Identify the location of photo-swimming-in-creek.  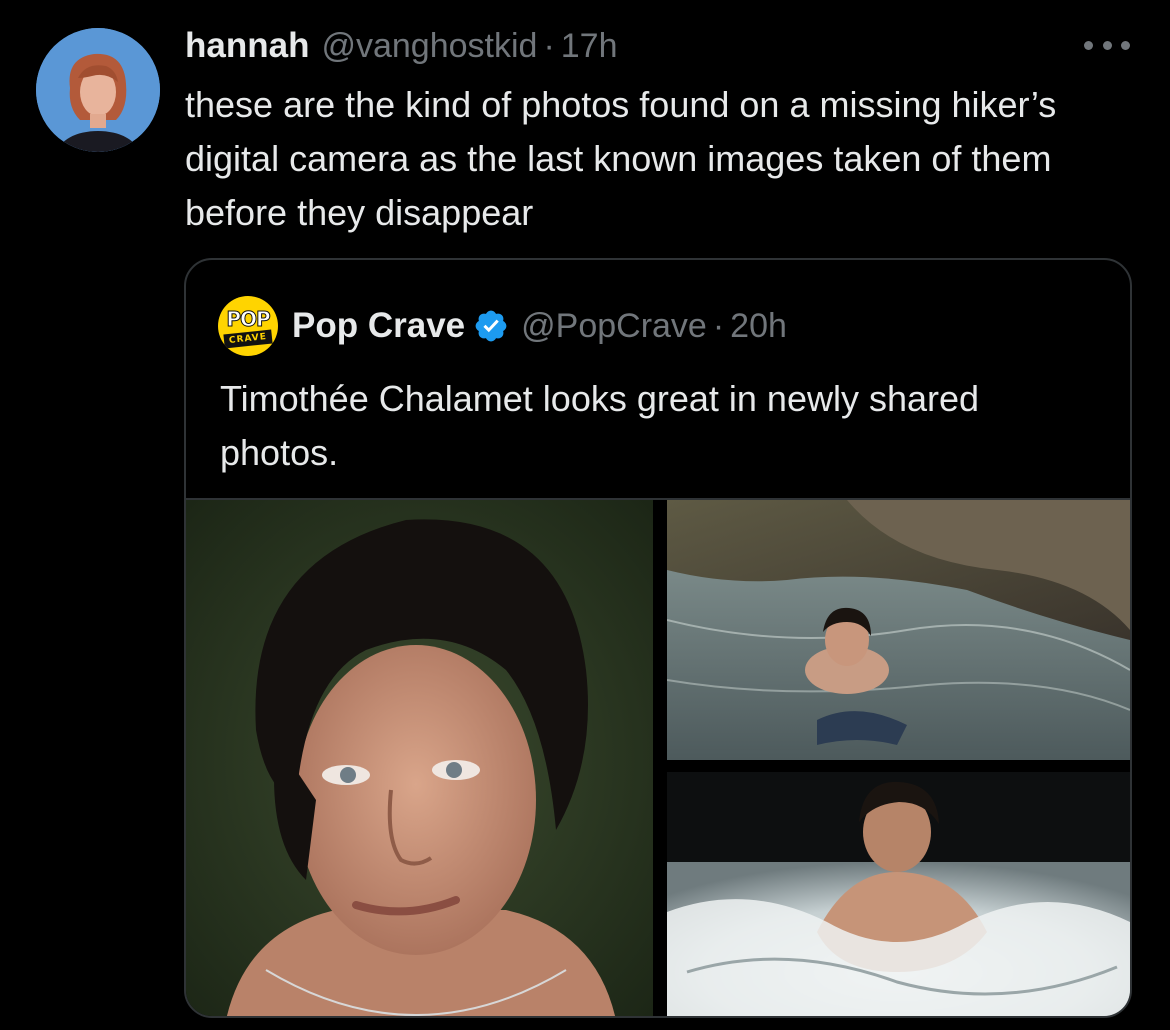
(898, 630).